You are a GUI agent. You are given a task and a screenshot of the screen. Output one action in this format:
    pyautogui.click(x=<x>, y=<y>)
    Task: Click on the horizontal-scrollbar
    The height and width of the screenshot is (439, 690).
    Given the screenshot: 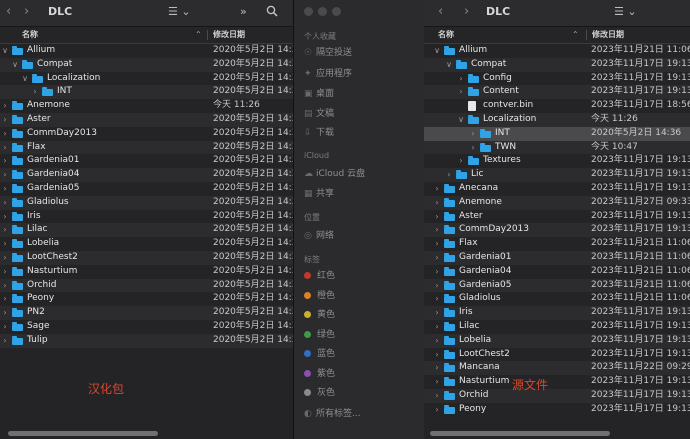 What is the action you would take?
    pyautogui.click(x=520, y=433)
    